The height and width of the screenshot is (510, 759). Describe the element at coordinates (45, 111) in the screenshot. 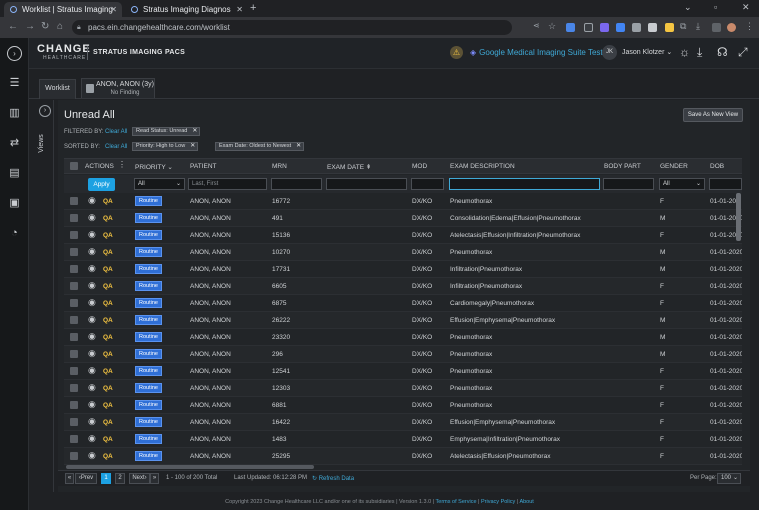

I see `views-toggle-icon: ›` at that location.